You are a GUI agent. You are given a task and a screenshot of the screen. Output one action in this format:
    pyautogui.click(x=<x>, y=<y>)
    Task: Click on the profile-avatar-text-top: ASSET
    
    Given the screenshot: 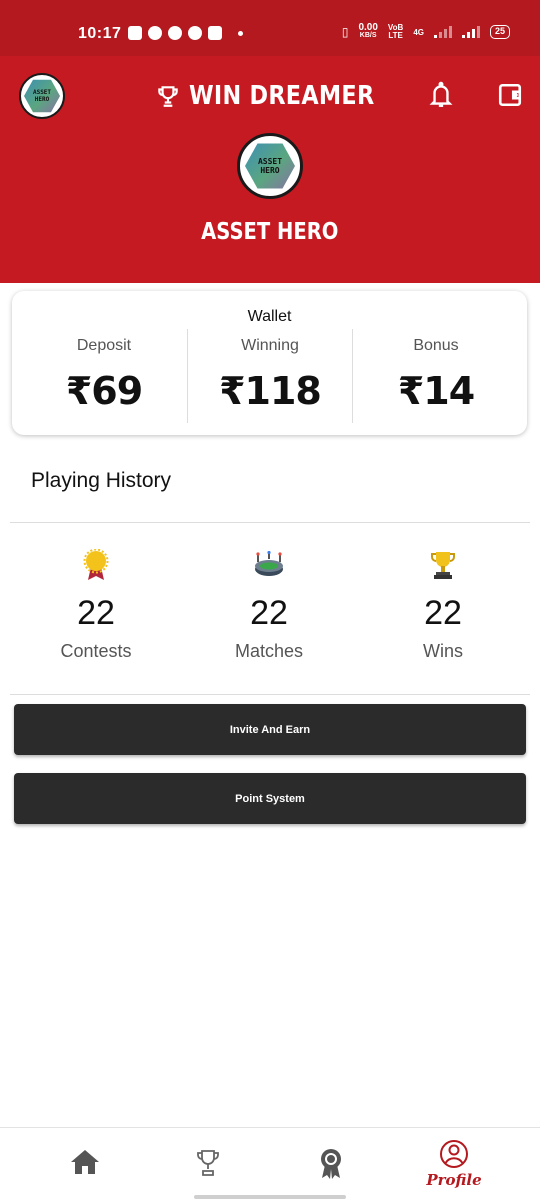 What is the action you would take?
    pyautogui.click(x=270, y=161)
    